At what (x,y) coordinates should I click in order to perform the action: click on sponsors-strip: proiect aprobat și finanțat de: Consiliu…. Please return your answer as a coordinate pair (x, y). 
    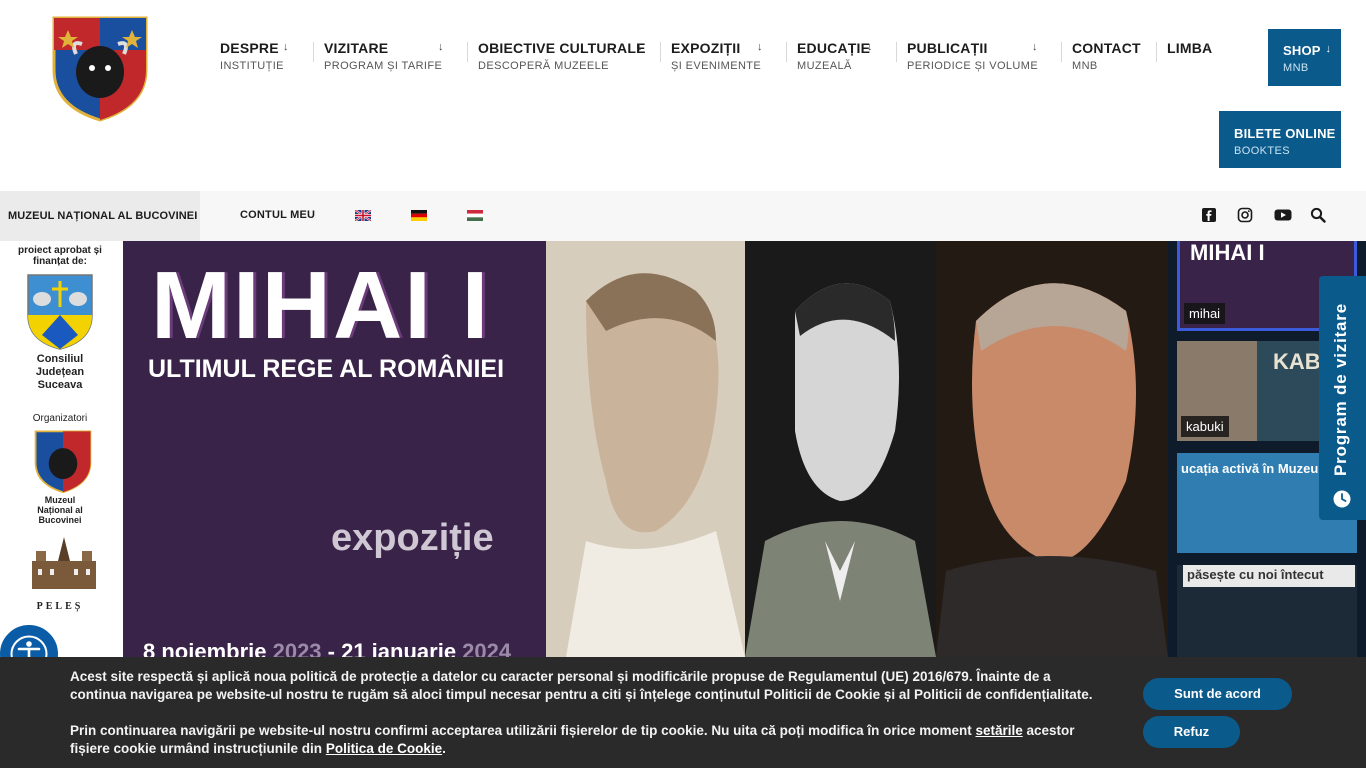
    Looking at the image, I should click on (61, 449).